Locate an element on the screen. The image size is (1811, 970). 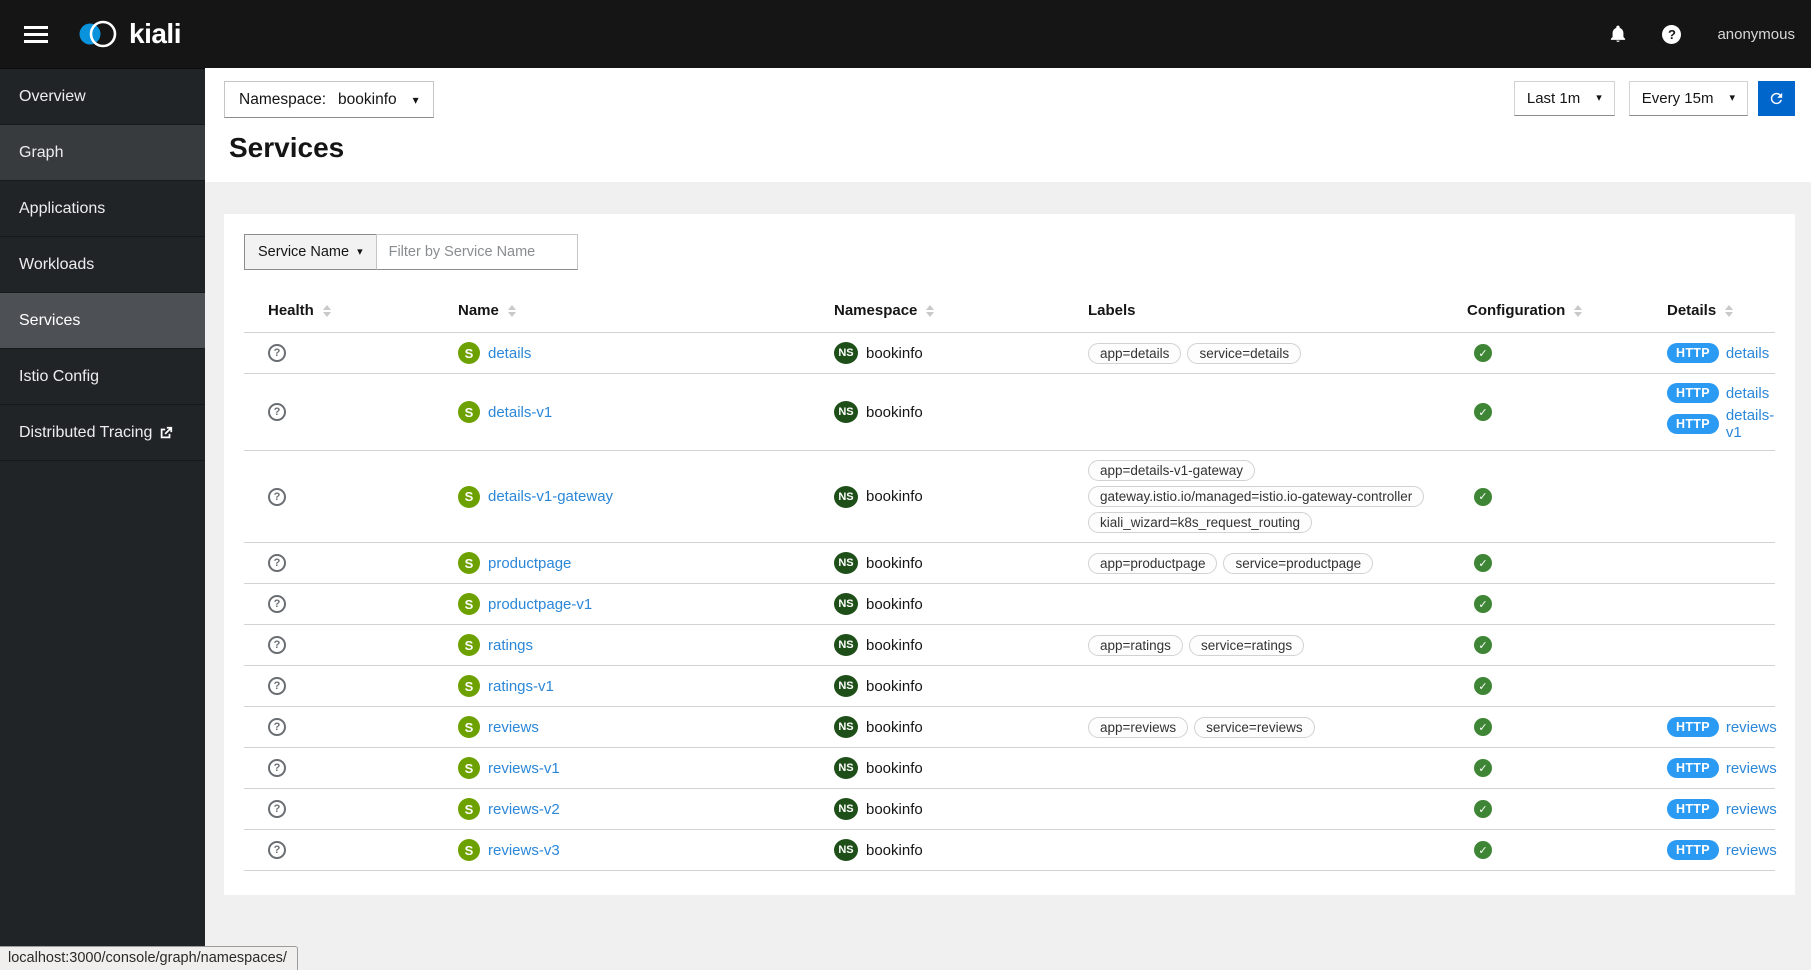
refresh-icon is located at coordinates (1776, 98).